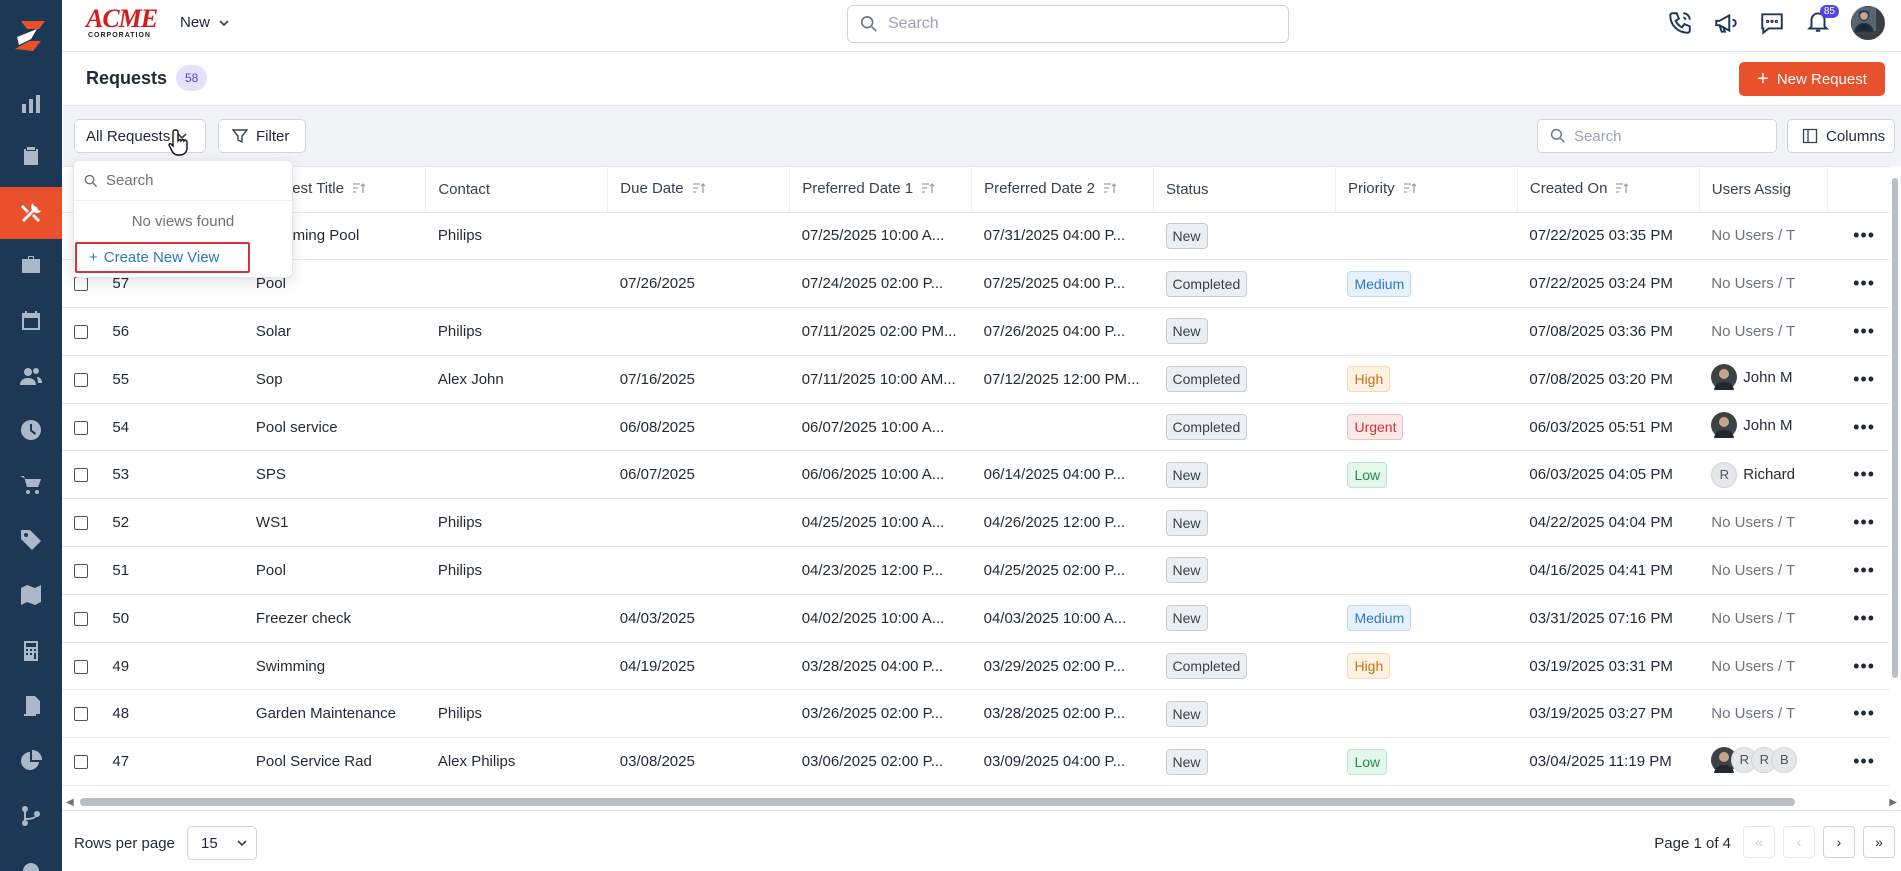 The height and width of the screenshot is (871, 1901). What do you see at coordinates (698, 475) in the screenshot?
I see `due-date: 06/07/2025` at bounding box center [698, 475].